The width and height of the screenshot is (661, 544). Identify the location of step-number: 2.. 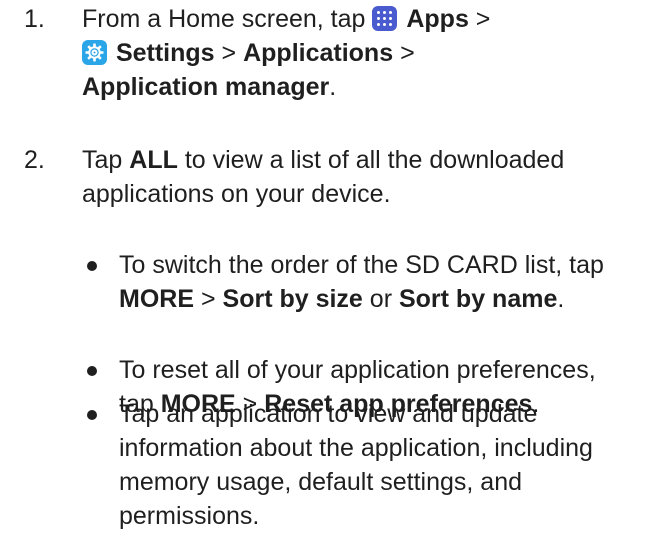
(34, 160).